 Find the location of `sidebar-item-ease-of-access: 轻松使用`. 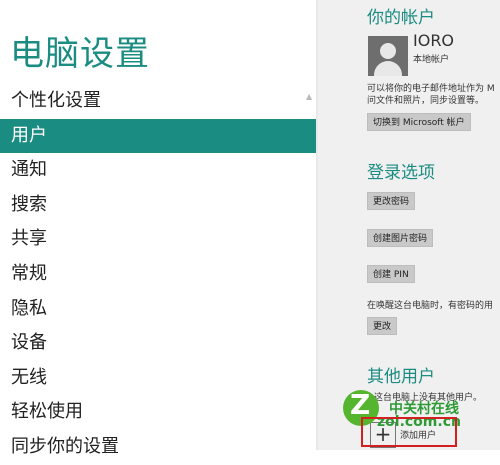

sidebar-item-ease-of-access: 轻松使用 is located at coordinates (158, 412).